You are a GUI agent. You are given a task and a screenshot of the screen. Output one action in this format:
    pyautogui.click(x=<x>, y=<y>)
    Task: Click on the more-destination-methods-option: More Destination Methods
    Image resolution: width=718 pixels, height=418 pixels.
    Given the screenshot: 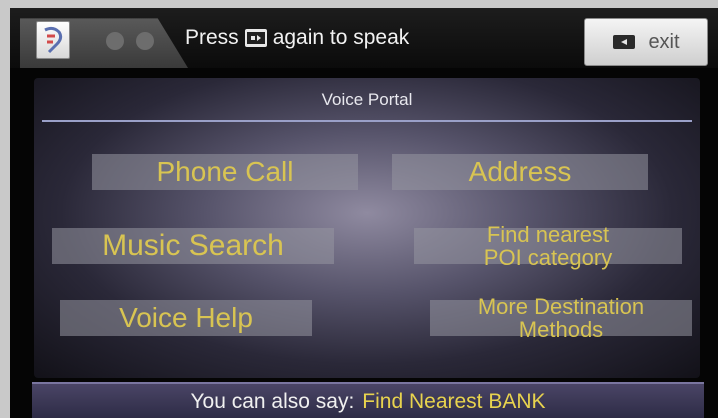 What is the action you would take?
    pyautogui.click(x=561, y=318)
    